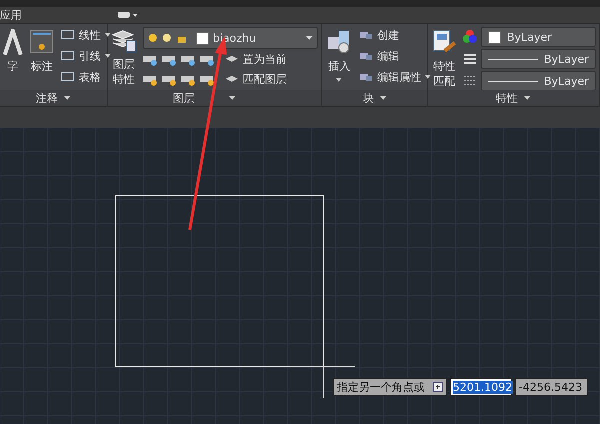 Image resolution: width=600 pixels, height=424 pixels. What do you see at coordinates (13, 58) in the screenshot?
I see `ribbon-large-button: 字` at bounding box center [13, 58].